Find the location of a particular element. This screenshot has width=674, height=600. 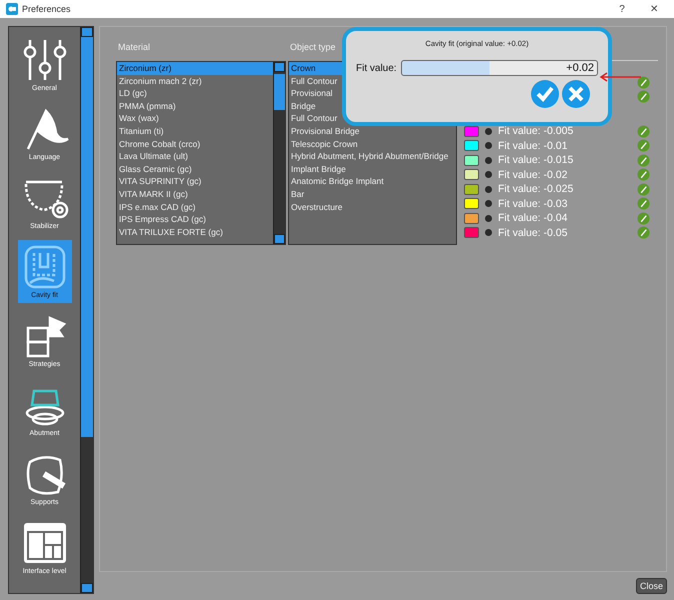

app-logo-icon is located at coordinates (12, 9).